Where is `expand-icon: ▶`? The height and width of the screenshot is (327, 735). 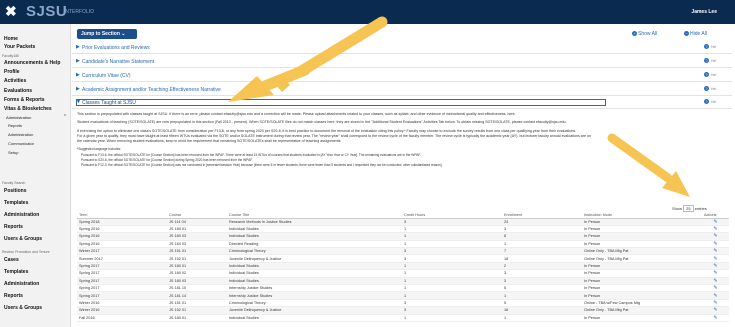 expand-icon: ▶ is located at coordinates (78, 47).